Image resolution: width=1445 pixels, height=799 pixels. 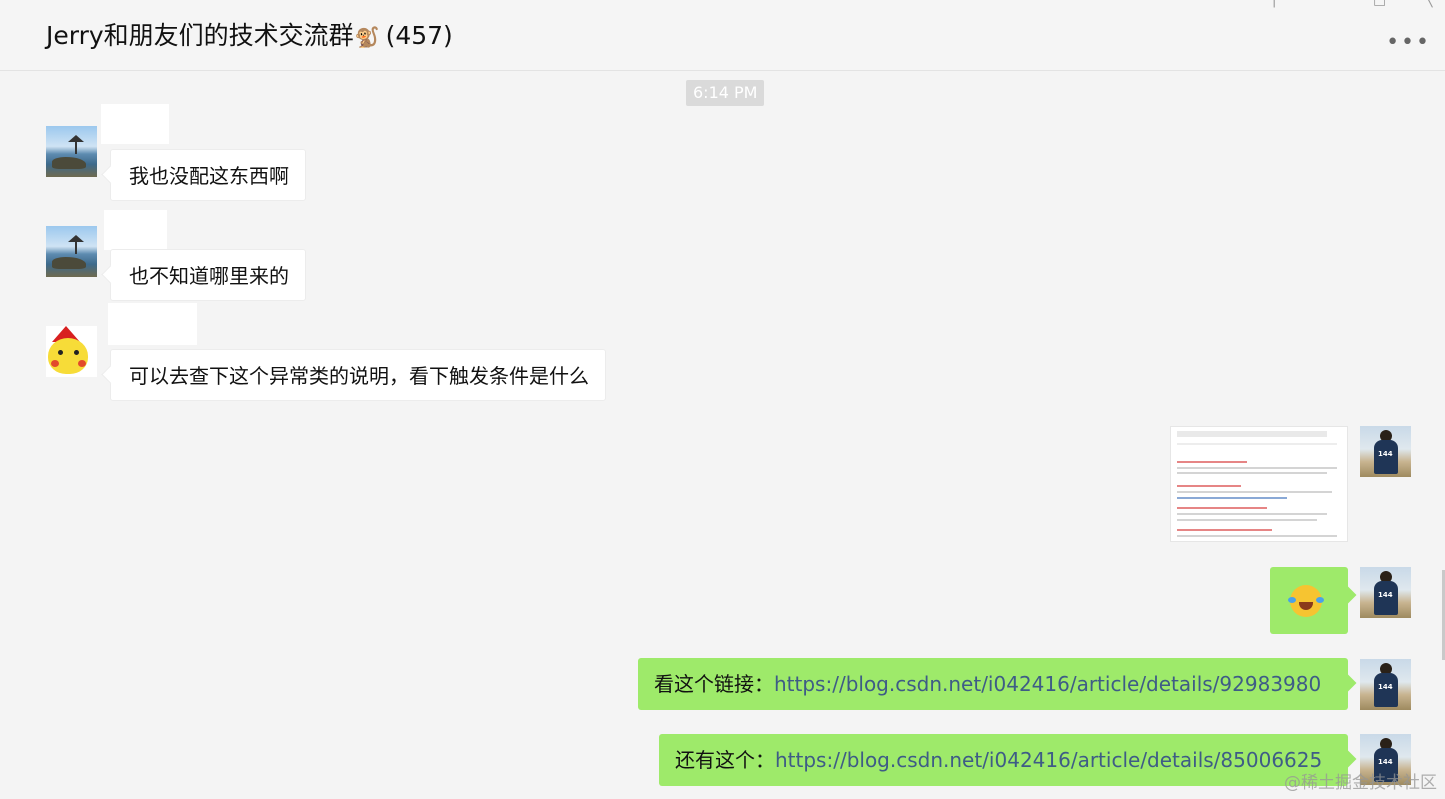 I want to click on thumb-result-meta, so click(x=1232, y=498).